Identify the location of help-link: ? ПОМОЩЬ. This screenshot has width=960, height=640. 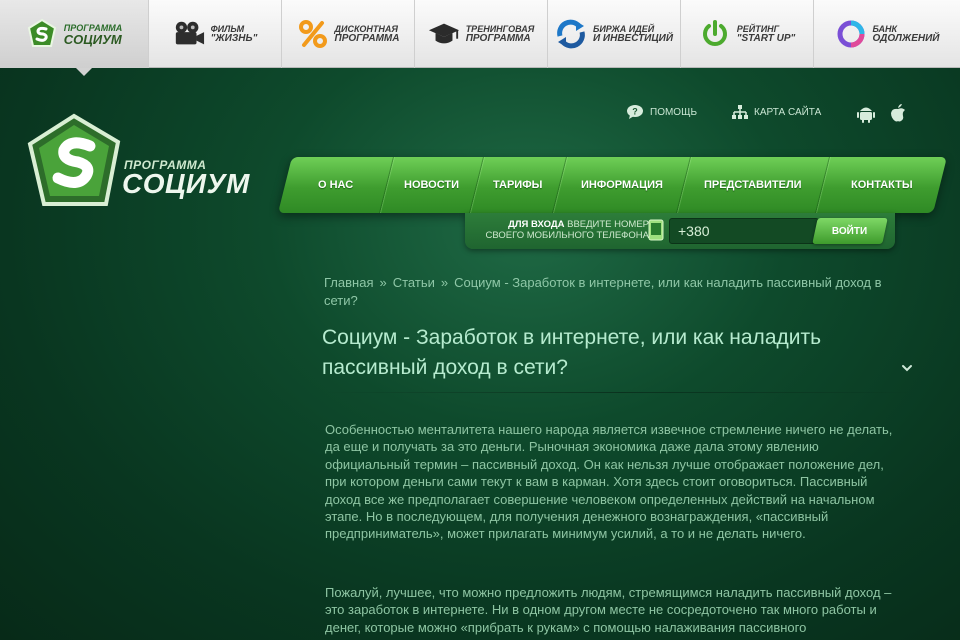
(661, 112).